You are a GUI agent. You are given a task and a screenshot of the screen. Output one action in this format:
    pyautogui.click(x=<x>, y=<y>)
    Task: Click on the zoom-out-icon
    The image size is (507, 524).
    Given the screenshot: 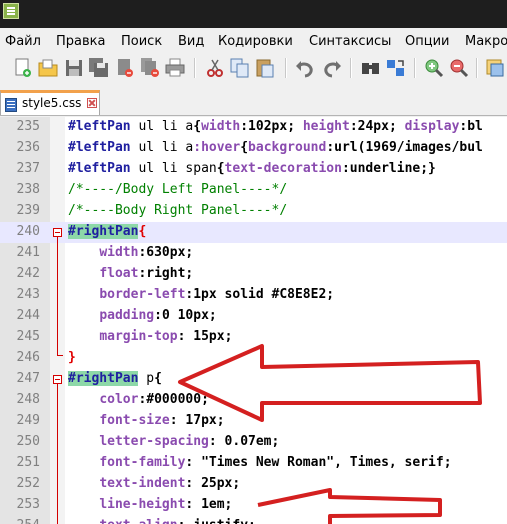 What is the action you would take?
    pyautogui.click(x=459, y=68)
    